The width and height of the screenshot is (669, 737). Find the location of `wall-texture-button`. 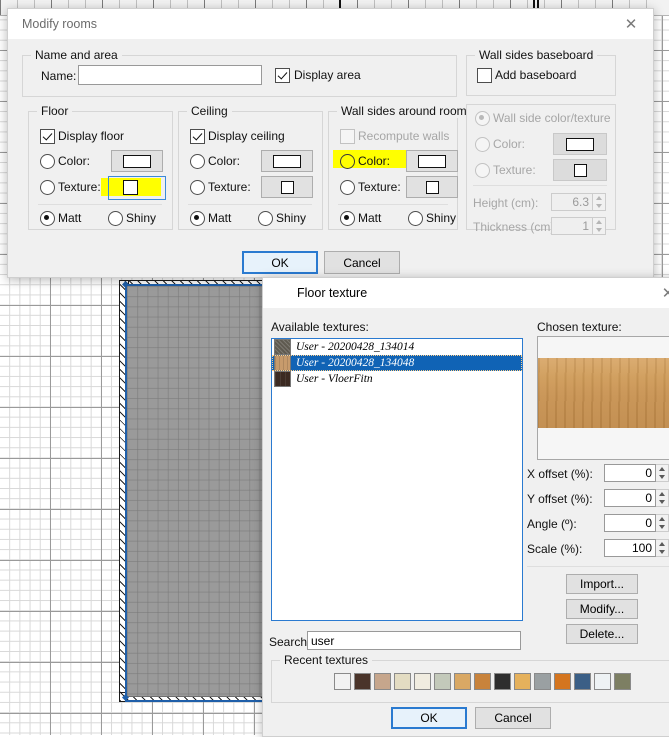

wall-texture-button is located at coordinates (432, 187).